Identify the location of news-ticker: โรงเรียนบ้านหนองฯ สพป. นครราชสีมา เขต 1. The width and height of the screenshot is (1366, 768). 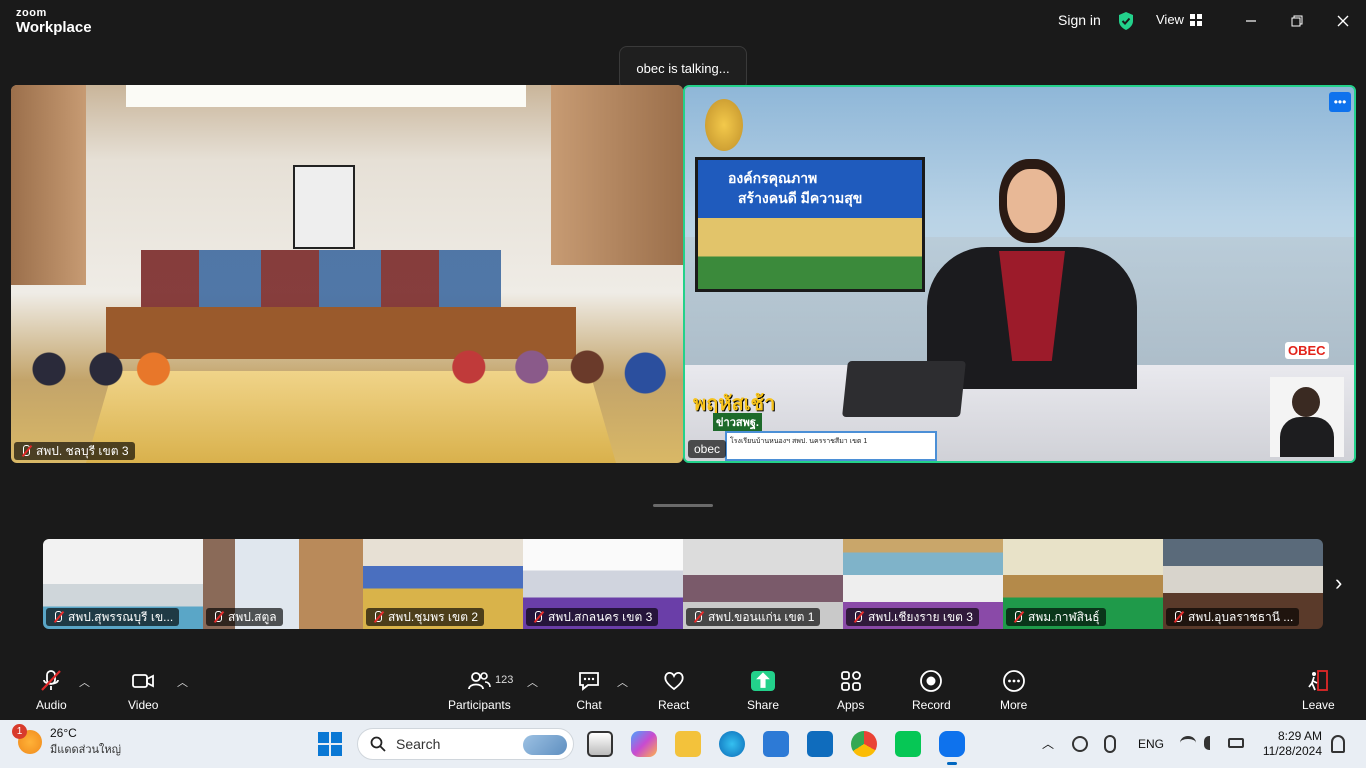
(831, 446).